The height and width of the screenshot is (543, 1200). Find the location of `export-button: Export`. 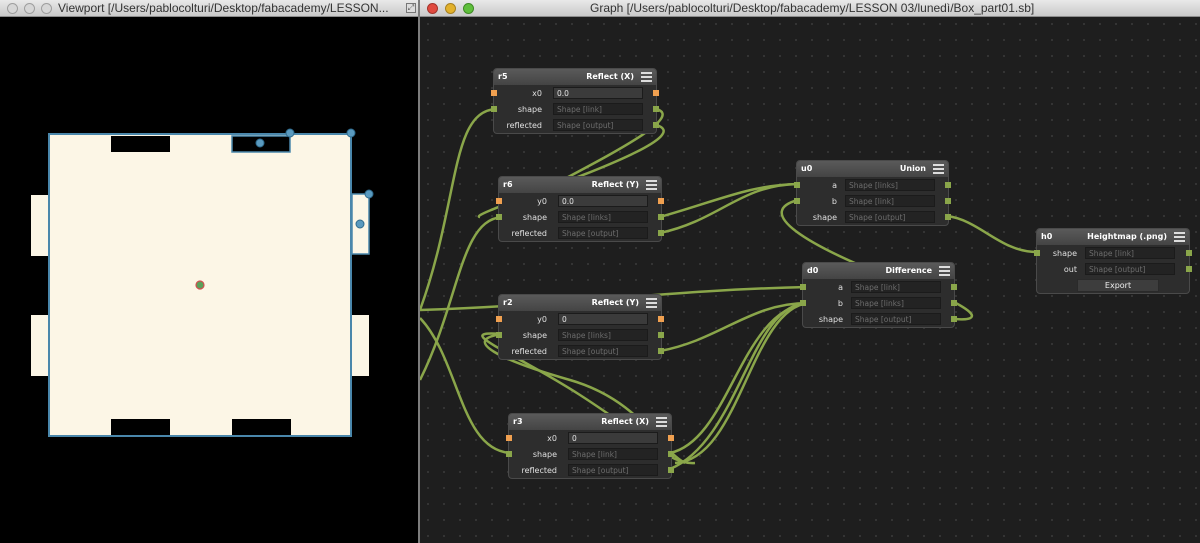

export-button: Export is located at coordinates (1118, 285).